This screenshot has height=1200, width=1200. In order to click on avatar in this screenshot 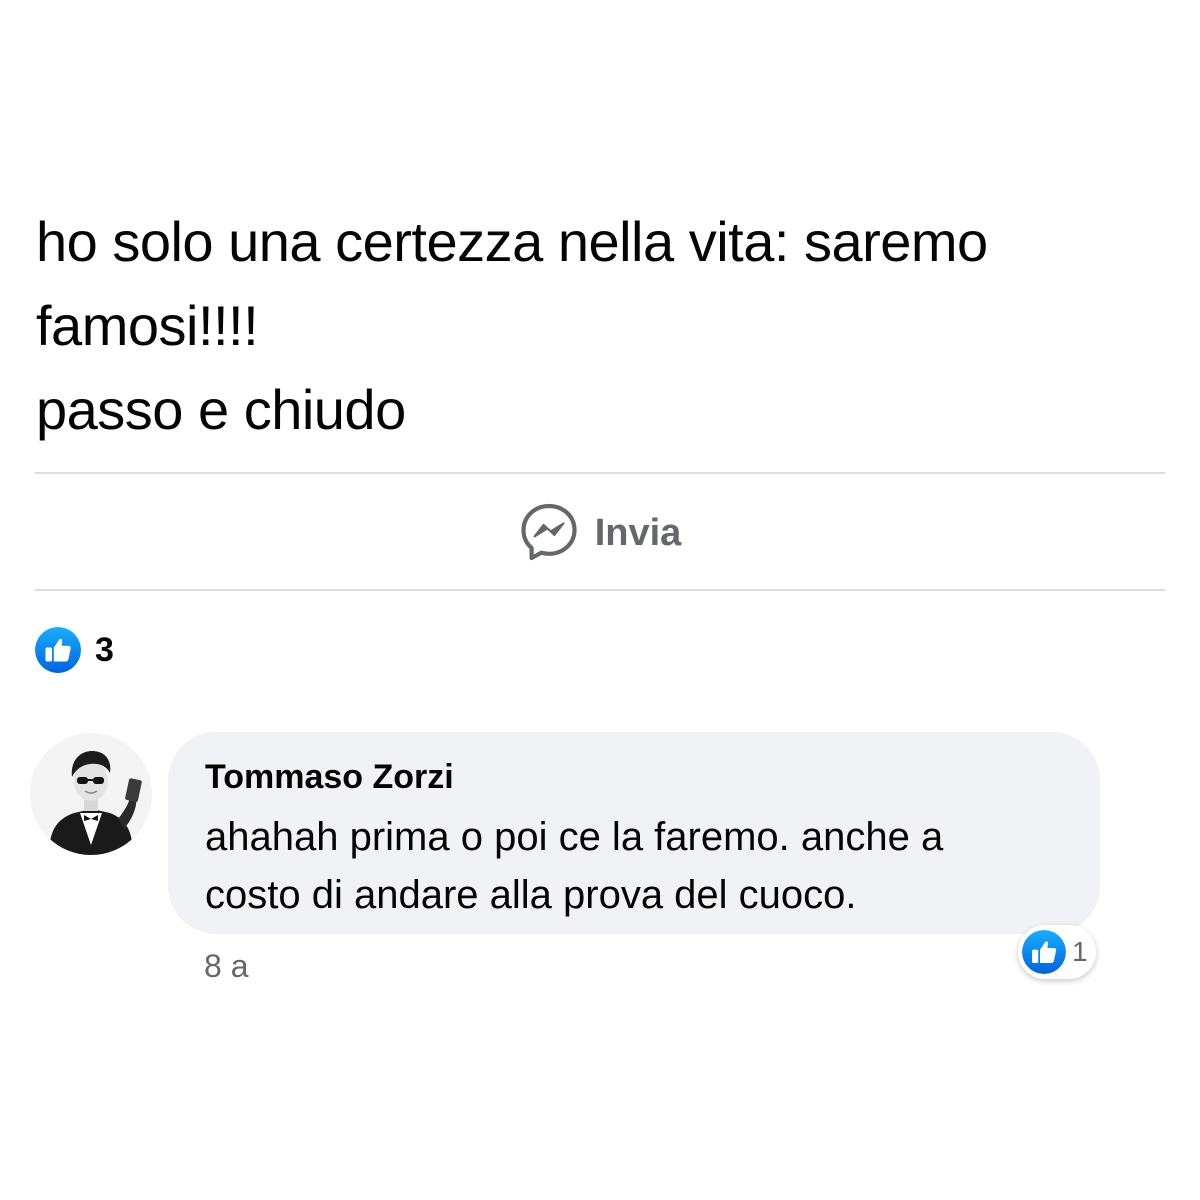, I will do `click(91, 794)`.